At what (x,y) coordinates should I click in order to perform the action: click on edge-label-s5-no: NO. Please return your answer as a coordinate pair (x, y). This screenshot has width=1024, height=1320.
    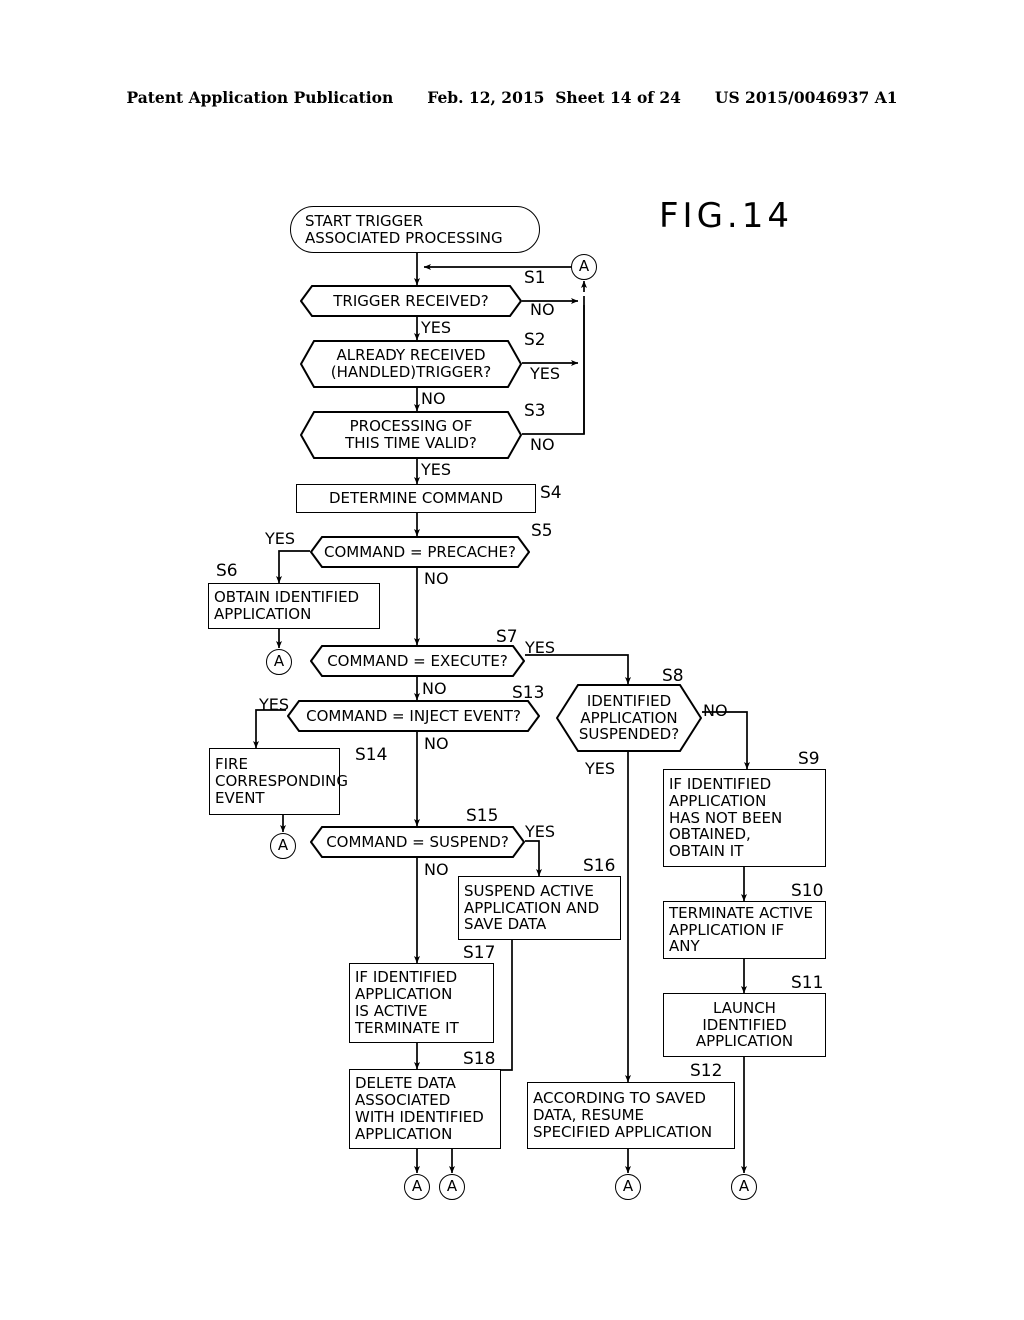
    Looking at the image, I should click on (436, 578).